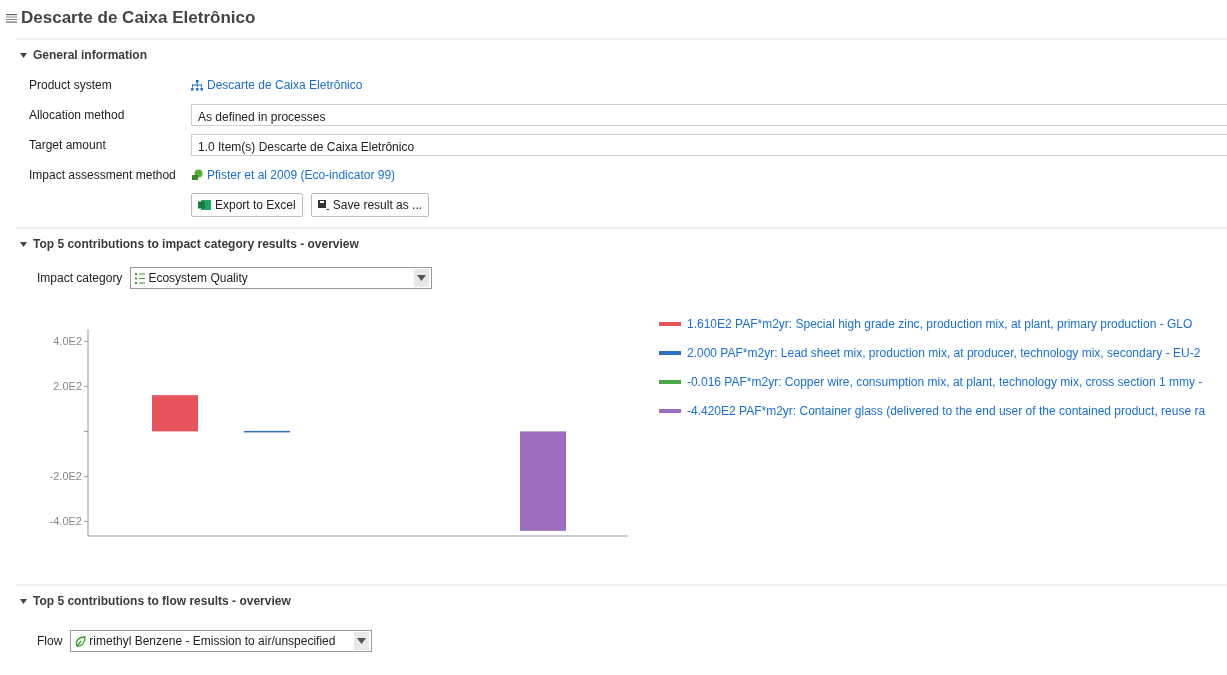  Describe the element at coordinates (323, 205) in the screenshot. I see `save-icon` at that location.